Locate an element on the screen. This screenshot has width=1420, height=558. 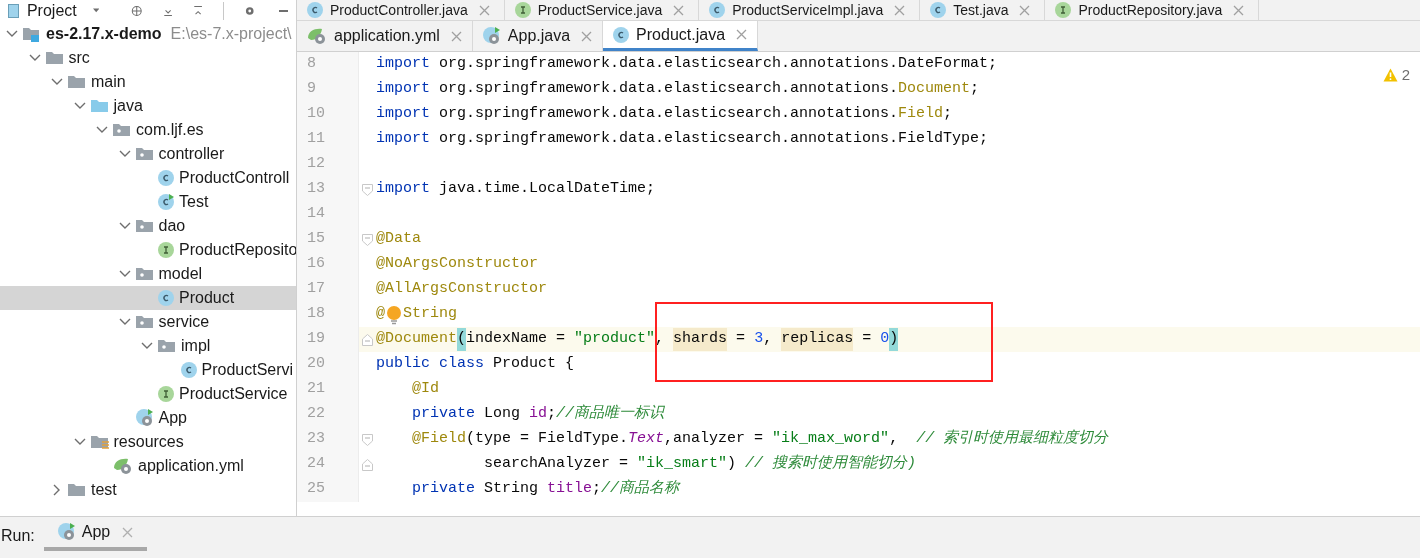
tree-item: model is located at coordinates (148, 274).